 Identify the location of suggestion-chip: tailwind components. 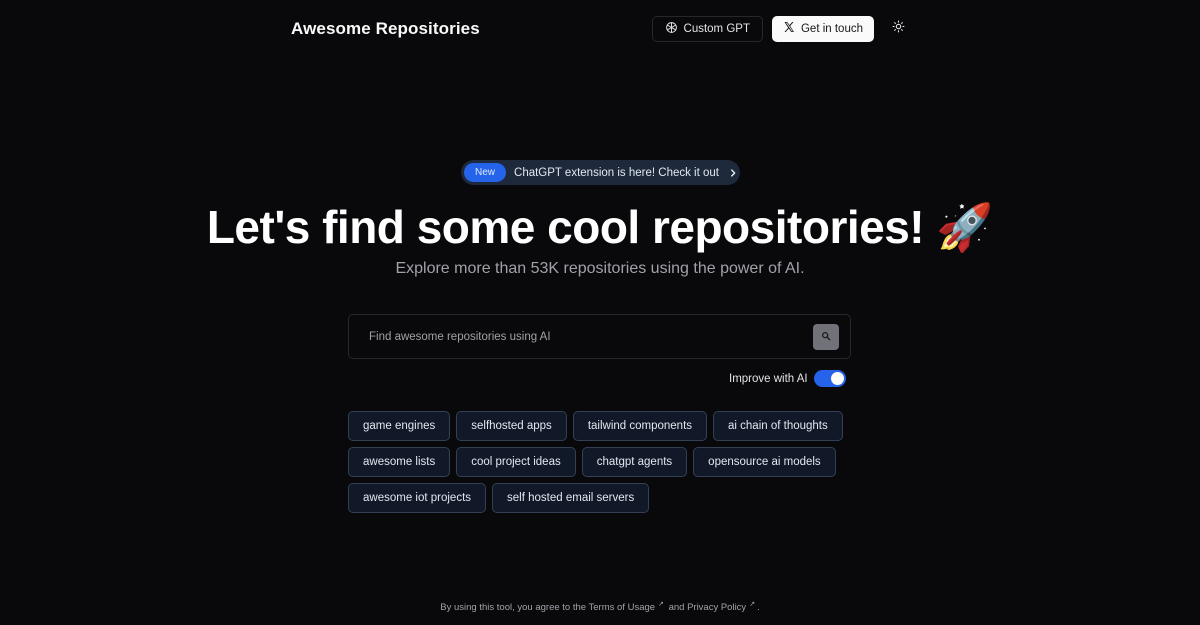
(640, 426).